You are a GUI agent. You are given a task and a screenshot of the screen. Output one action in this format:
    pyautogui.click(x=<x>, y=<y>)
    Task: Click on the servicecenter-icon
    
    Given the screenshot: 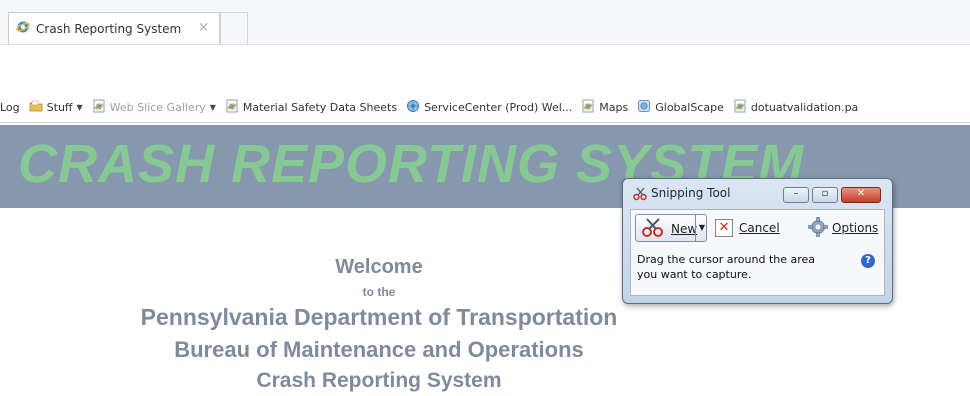 What is the action you would take?
    pyautogui.click(x=413, y=107)
    